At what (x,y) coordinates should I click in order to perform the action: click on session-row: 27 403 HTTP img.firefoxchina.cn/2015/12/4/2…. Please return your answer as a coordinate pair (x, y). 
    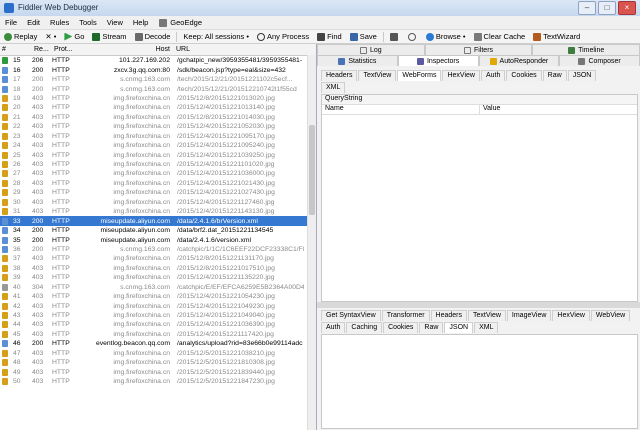
    Looking at the image, I should click on (158, 173).